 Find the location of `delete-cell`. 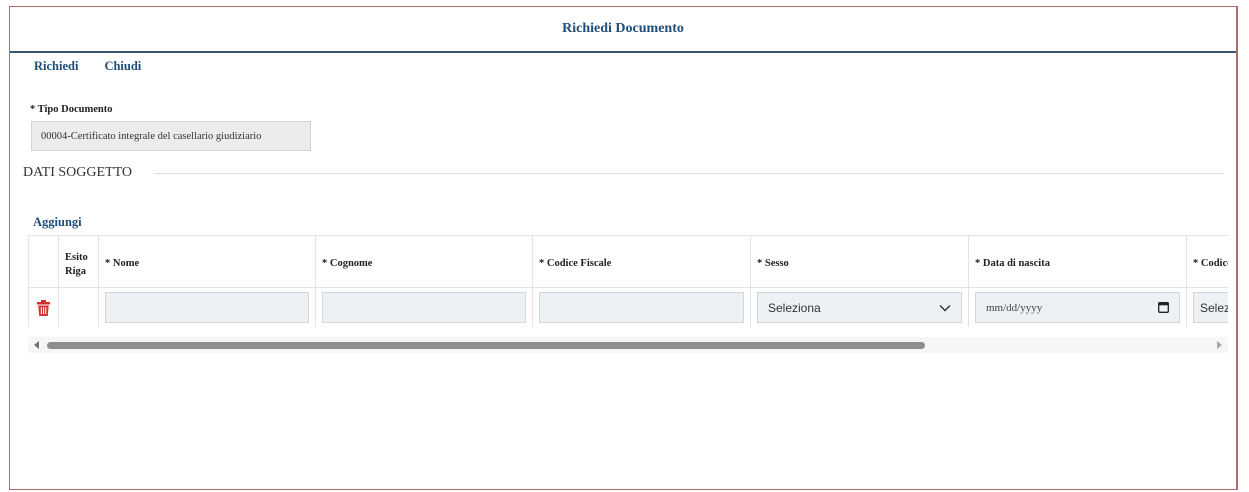

delete-cell is located at coordinates (43, 307).